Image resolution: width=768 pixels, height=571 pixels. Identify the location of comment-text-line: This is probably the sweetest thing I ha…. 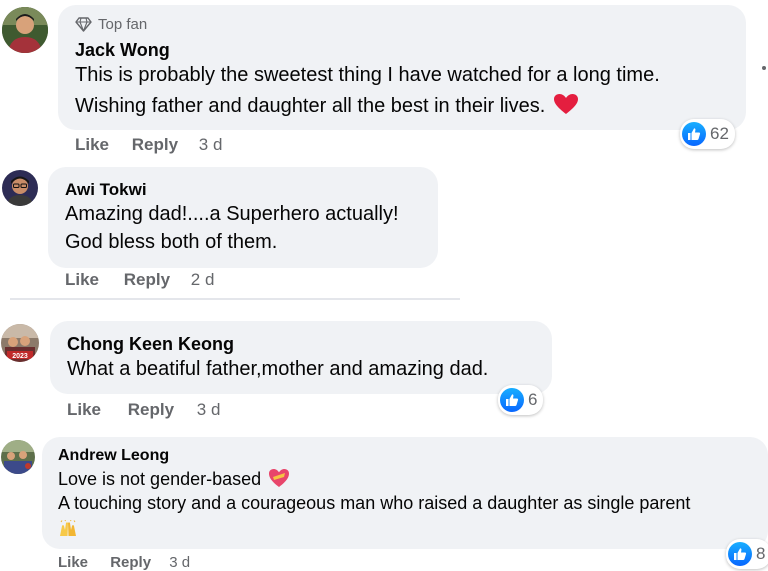
(367, 75).